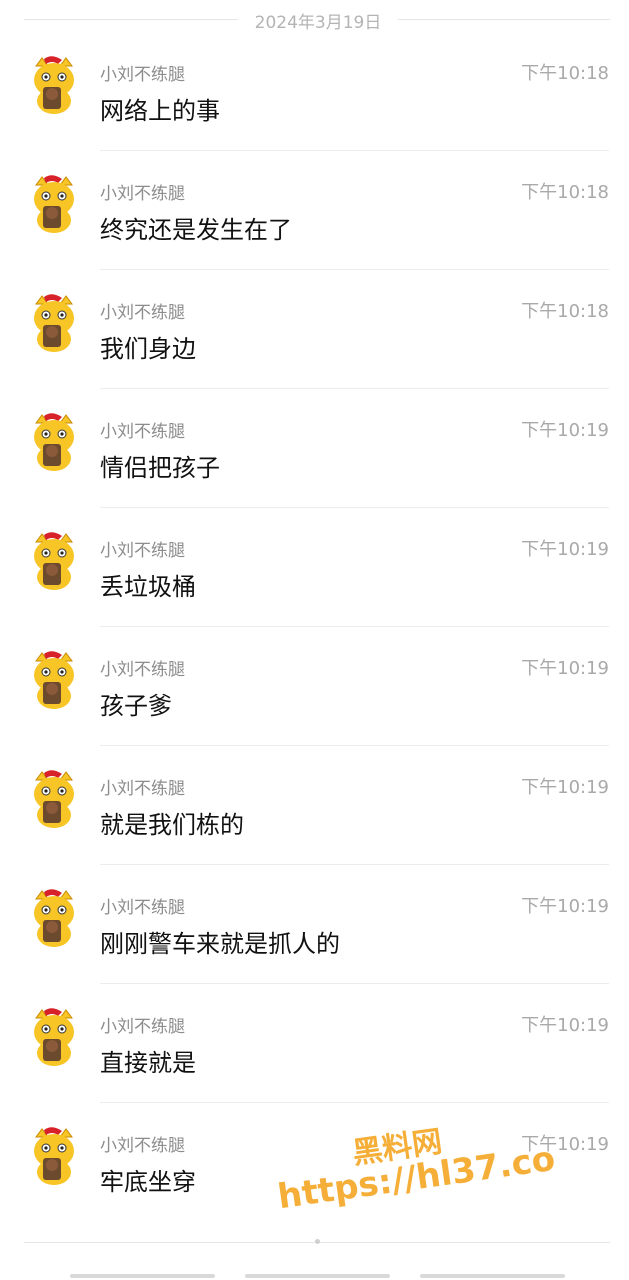  I want to click on date-divider-line-right, so click(504, 19).